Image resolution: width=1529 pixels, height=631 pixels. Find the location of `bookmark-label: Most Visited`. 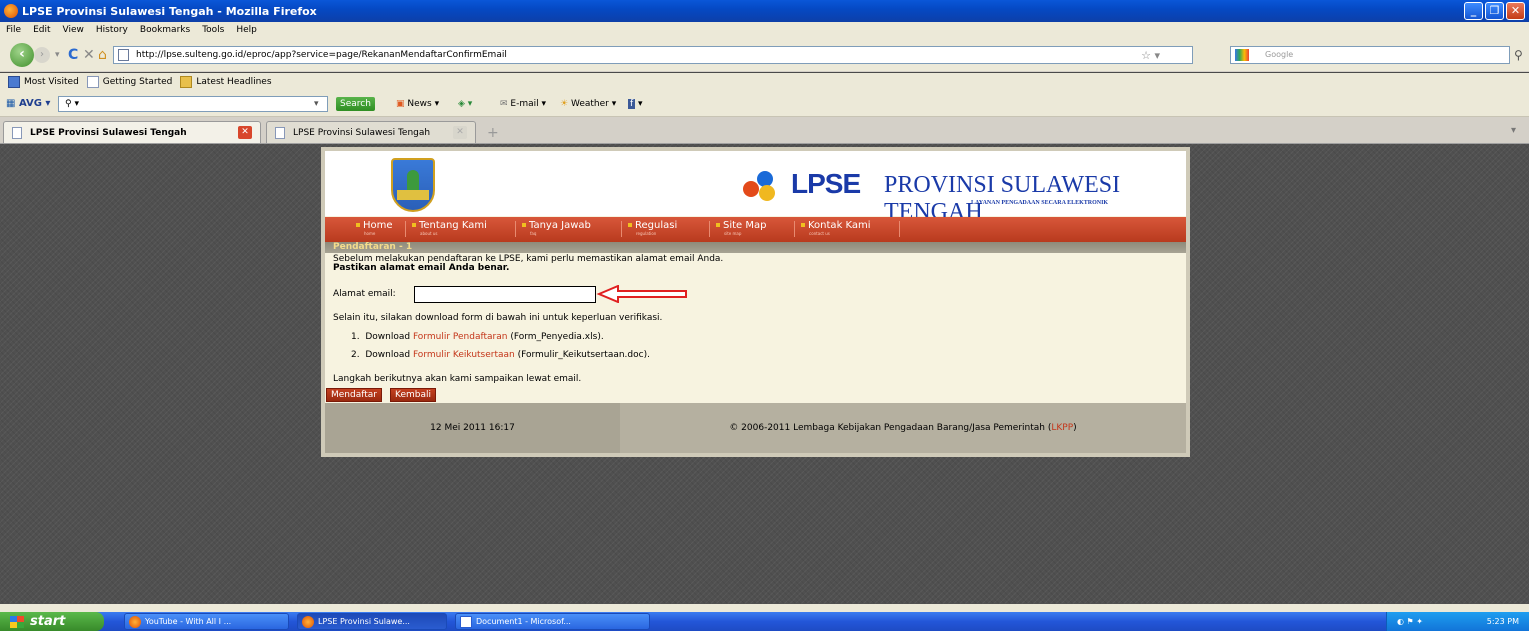

bookmark-label: Most Visited is located at coordinates (51, 82).